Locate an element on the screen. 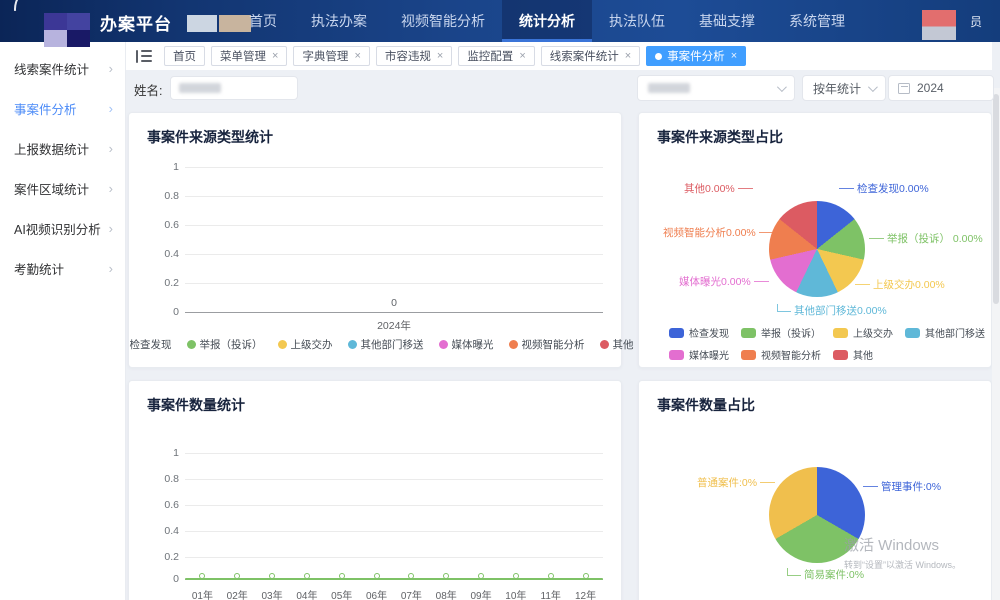 Image resolution: width=1000 pixels, height=600 pixels. x-tick: 07年 is located at coordinates (411, 595).